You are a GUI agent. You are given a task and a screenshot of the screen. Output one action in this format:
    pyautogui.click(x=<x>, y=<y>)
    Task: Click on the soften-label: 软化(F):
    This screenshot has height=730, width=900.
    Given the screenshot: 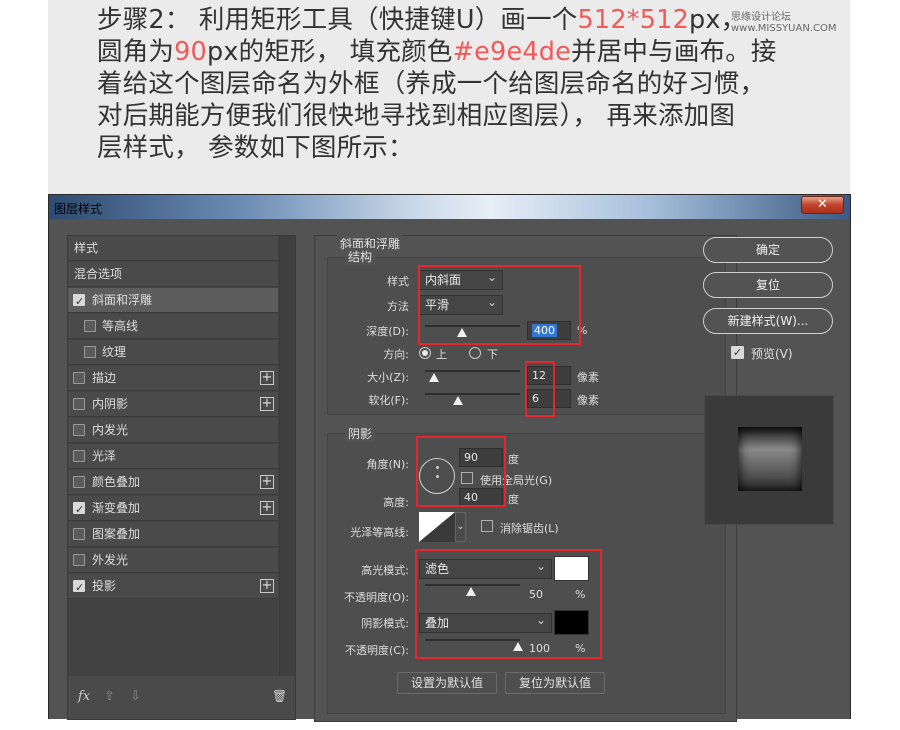 What is the action you would take?
    pyautogui.click(x=388, y=400)
    